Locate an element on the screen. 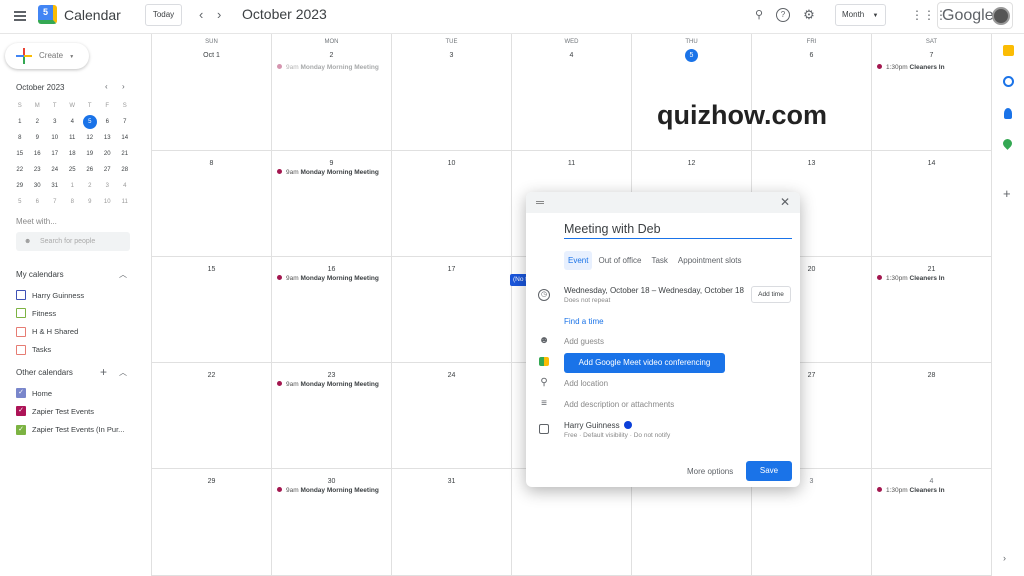 The width and height of the screenshot is (1024, 576). day-number: Oct 1 is located at coordinates (211, 55).